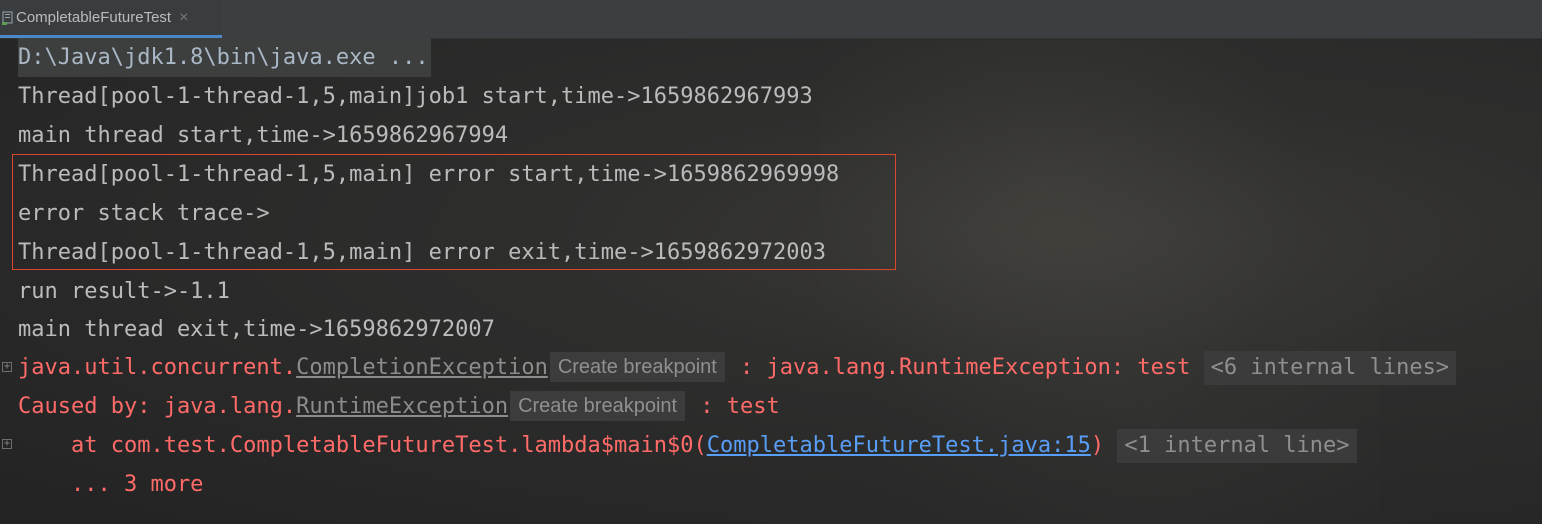 The image size is (1542, 524). Describe the element at coordinates (157, 406) in the screenshot. I see `caused-by-prefix: Caused by: java.lang.` at that location.